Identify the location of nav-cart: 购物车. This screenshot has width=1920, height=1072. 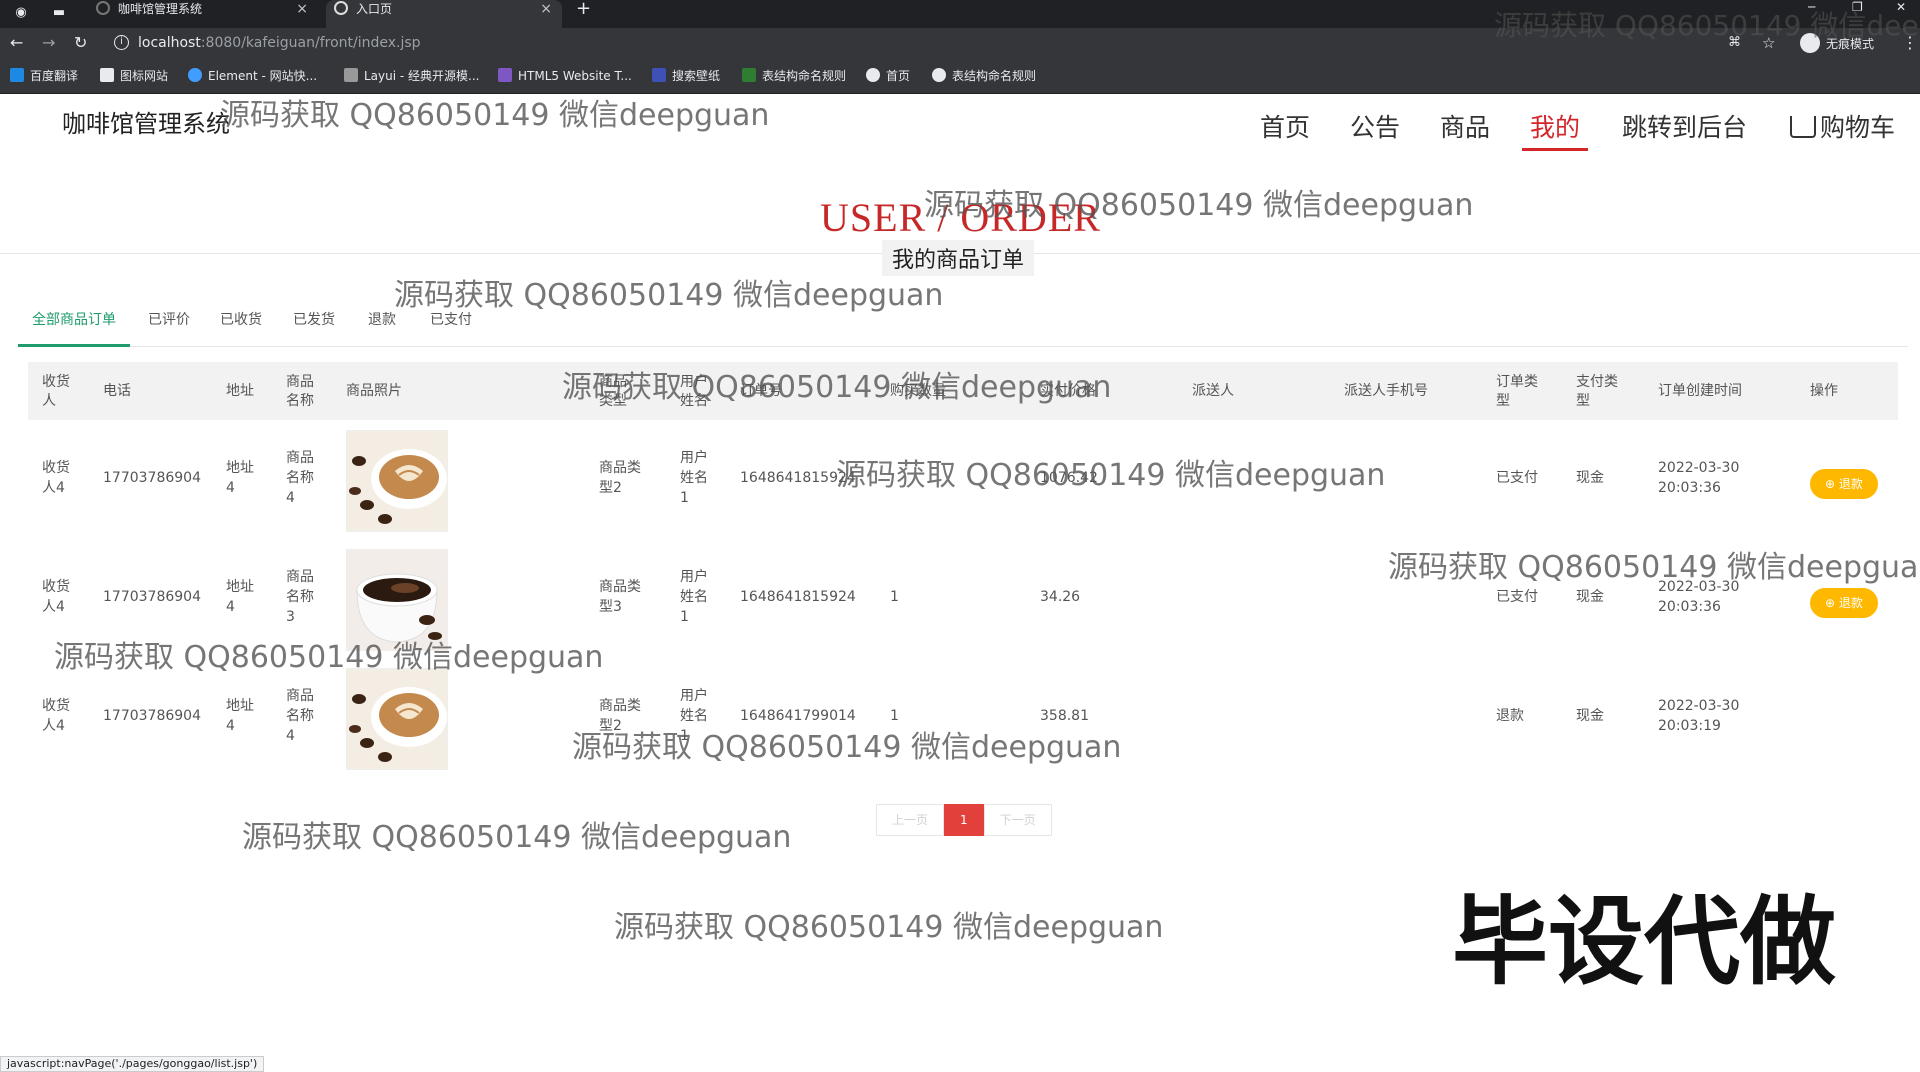
(1842, 126).